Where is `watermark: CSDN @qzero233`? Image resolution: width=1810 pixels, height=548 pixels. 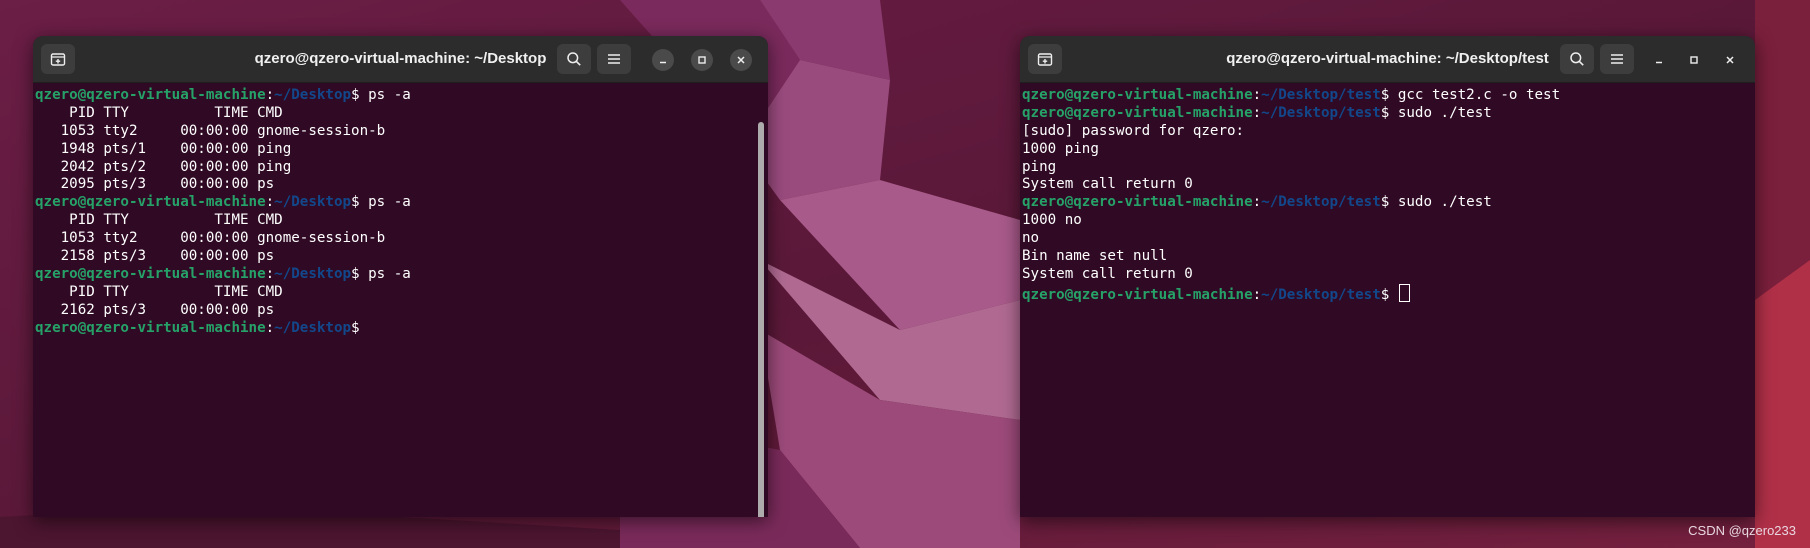
watermark: CSDN @qzero233 is located at coordinates (1742, 530).